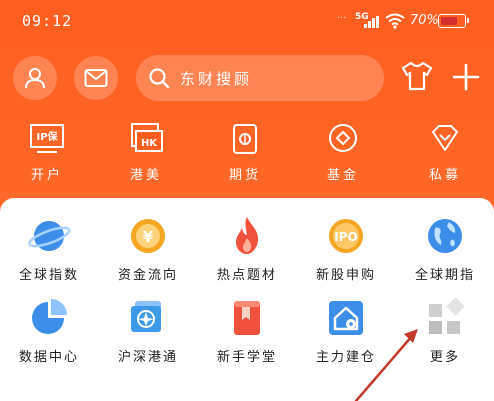 The image size is (494, 401). I want to click on mail-icon, so click(96, 78).